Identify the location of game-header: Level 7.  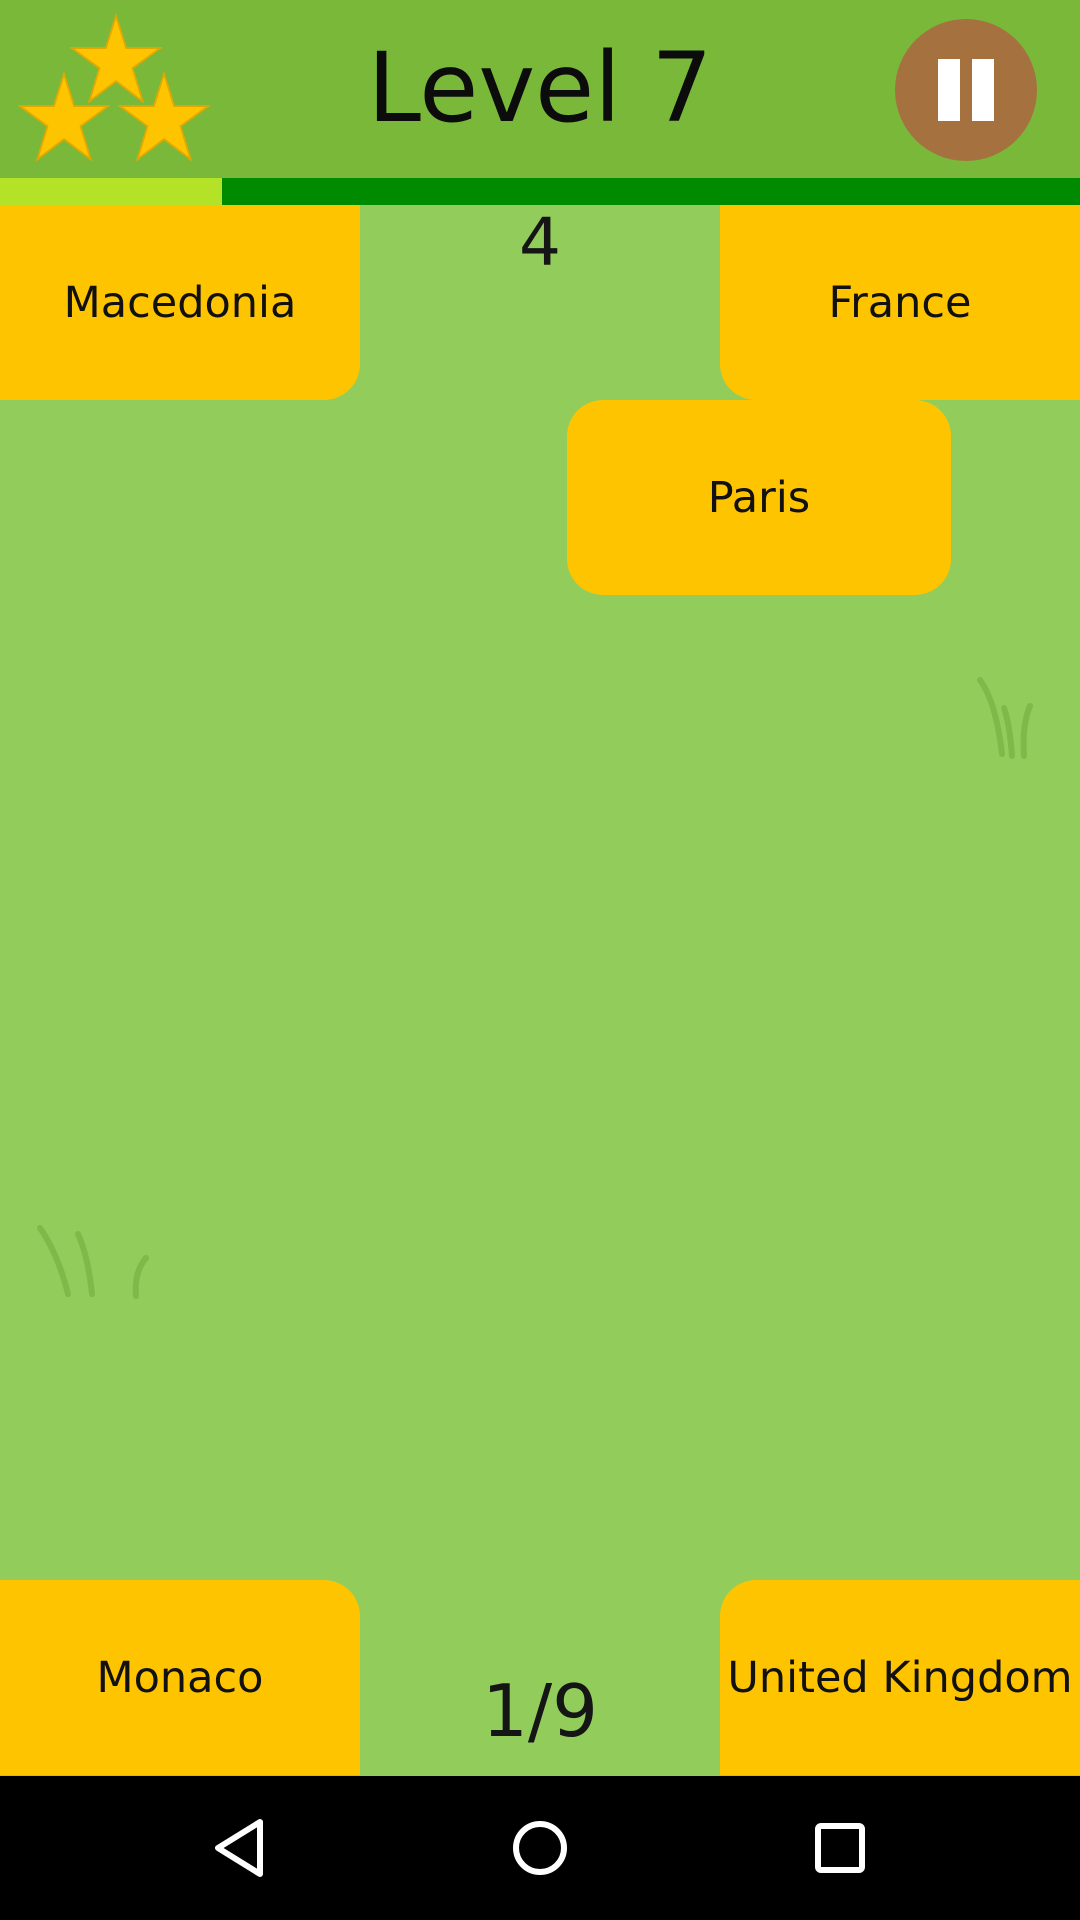
(540, 89).